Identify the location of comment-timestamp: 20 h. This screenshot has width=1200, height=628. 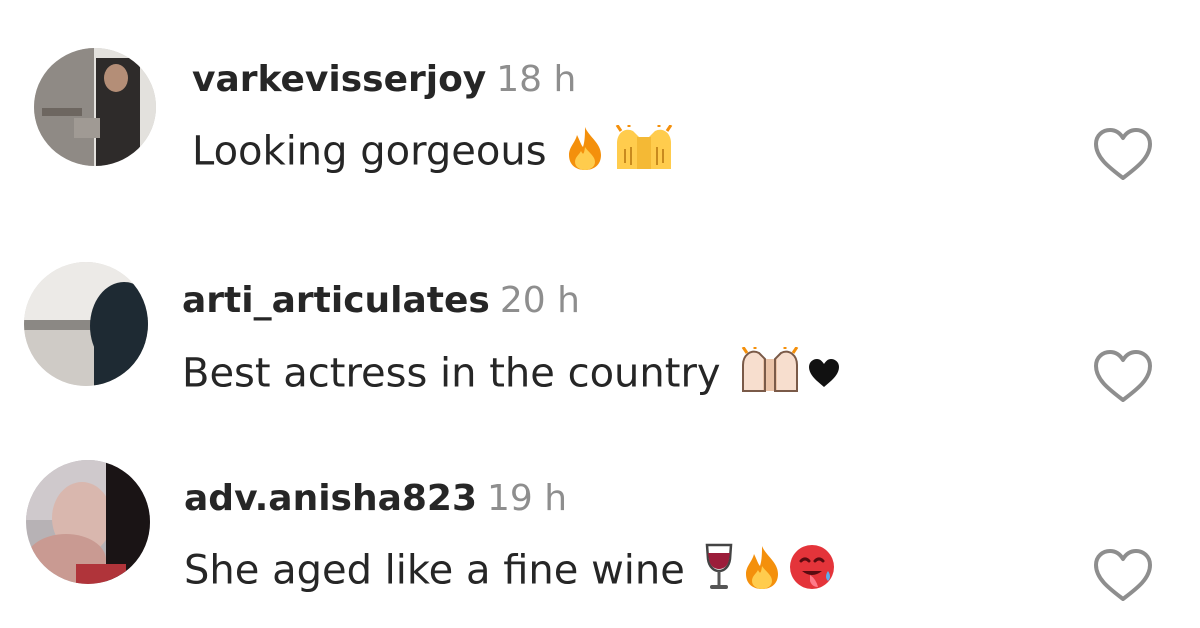
(540, 300).